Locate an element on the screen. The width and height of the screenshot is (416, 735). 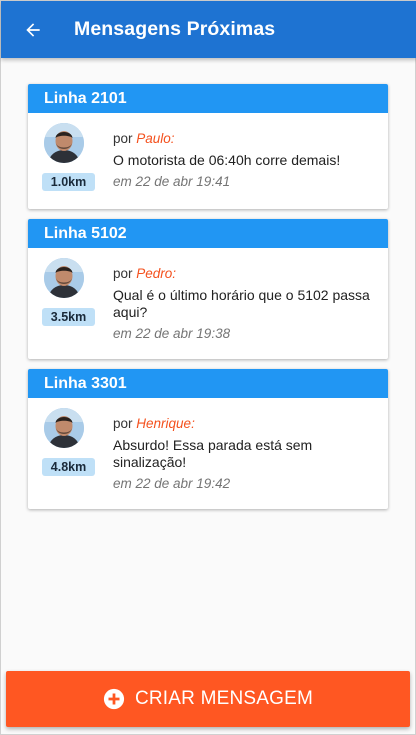
create-message-label: CRIAR MENSAGEM is located at coordinates (224, 698).